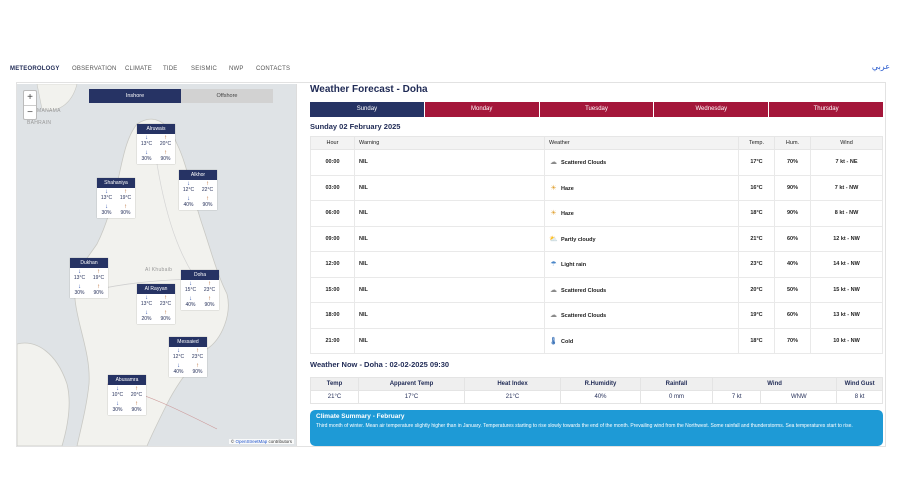  Describe the element at coordinates (600, 384) in the screenshot. I see `column-header-humidity: R.Humidity` at that location.